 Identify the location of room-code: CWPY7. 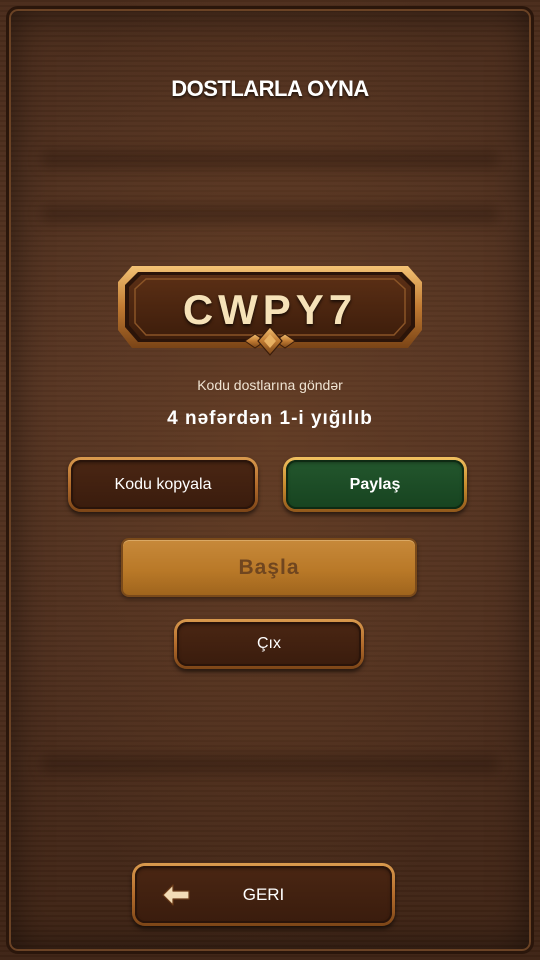
(270, 309).